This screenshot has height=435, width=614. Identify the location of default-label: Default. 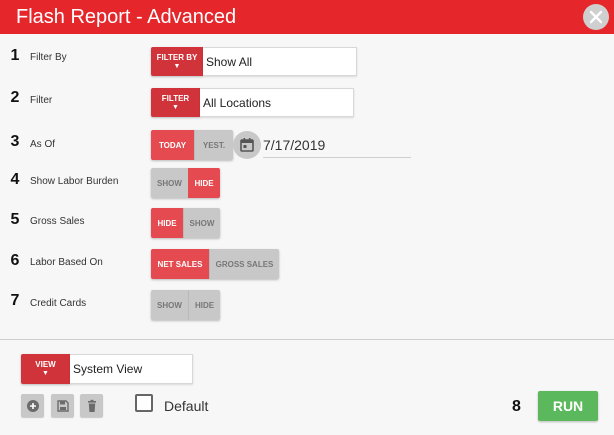
(186, 406).